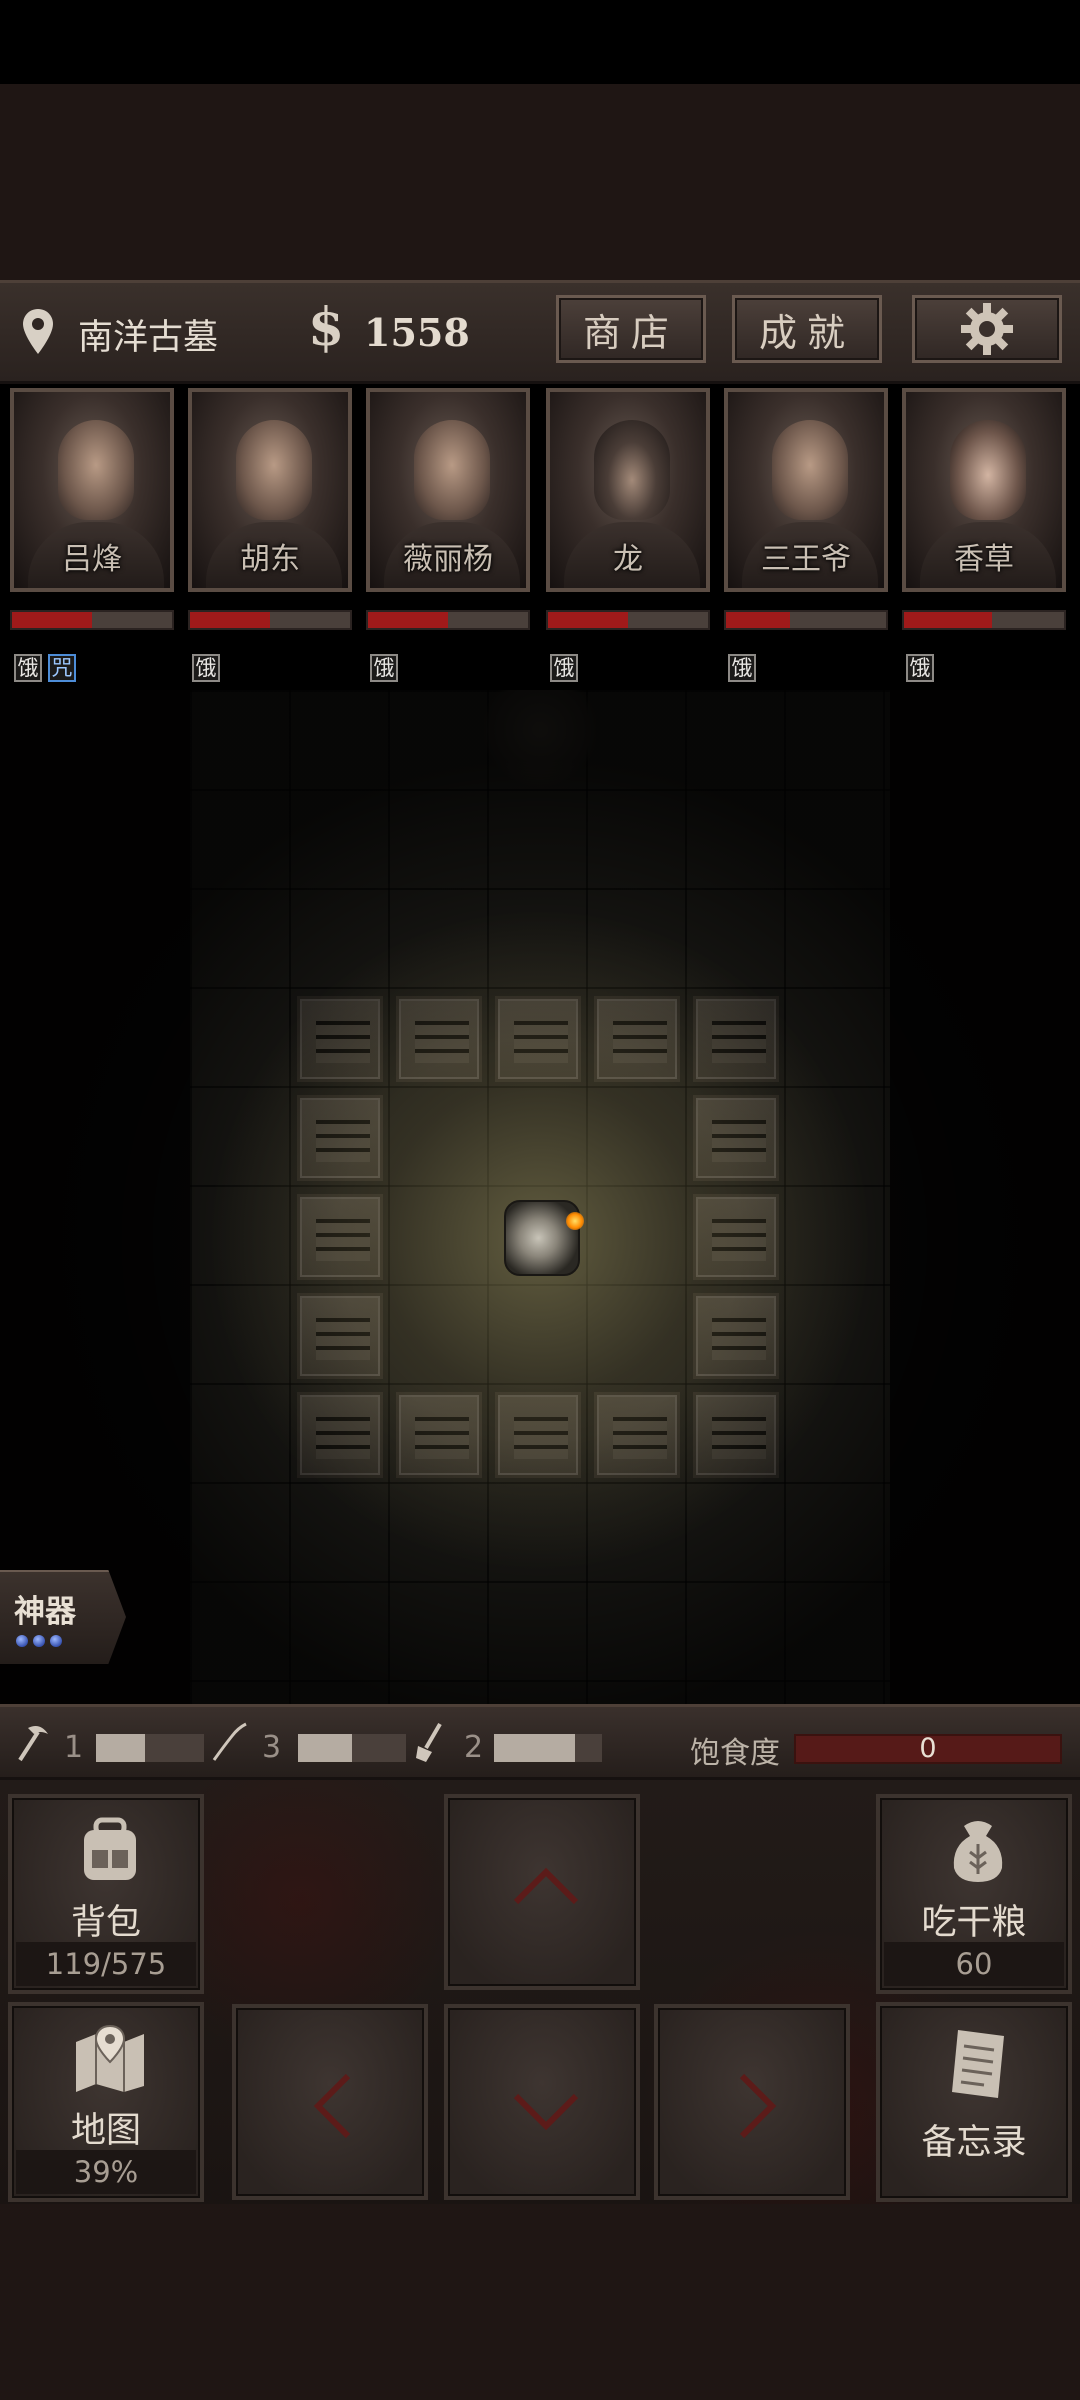 Image resolution: width=1080 pixels, height=2400 pixels. I want to click on artifact-charges, so click(41, 1641).